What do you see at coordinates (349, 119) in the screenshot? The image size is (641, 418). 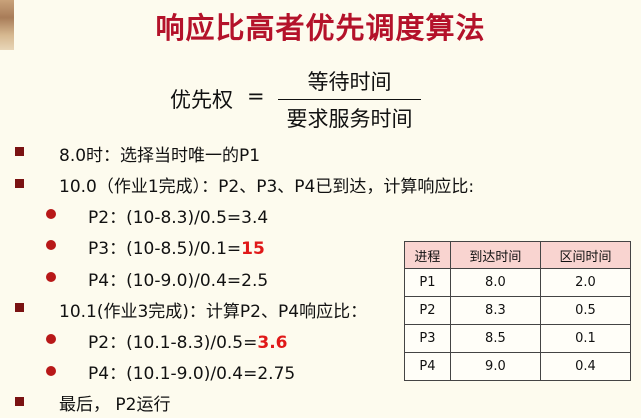 I see `formula-denominator: 要求服务时间` at bounding box center [349, 119].